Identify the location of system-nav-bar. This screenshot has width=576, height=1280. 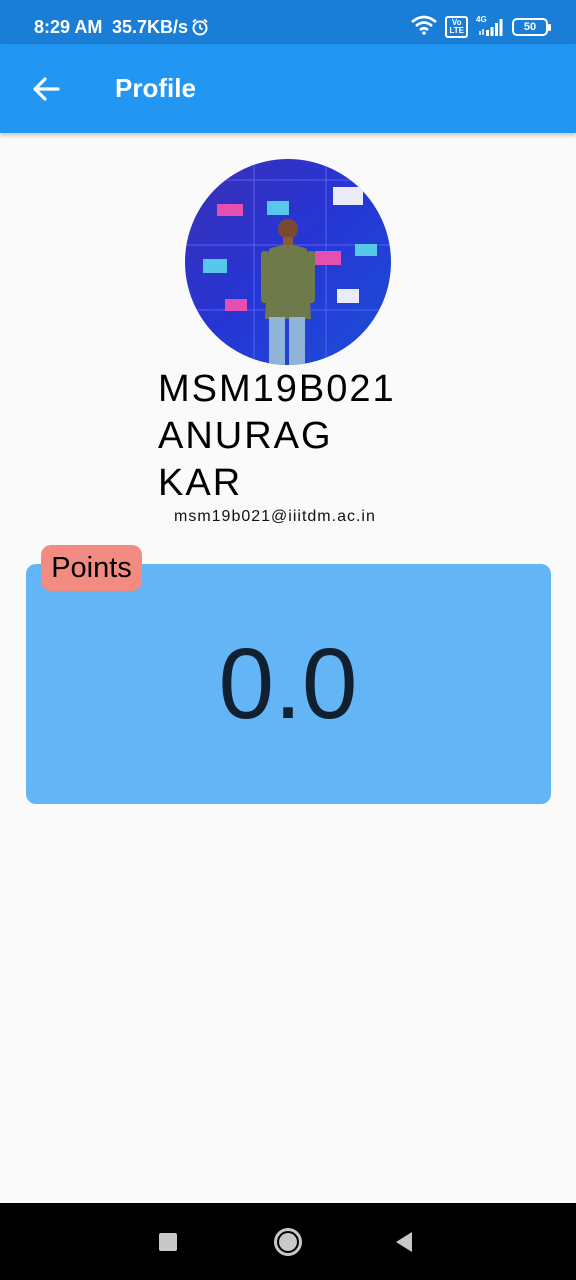
(288, 1241).